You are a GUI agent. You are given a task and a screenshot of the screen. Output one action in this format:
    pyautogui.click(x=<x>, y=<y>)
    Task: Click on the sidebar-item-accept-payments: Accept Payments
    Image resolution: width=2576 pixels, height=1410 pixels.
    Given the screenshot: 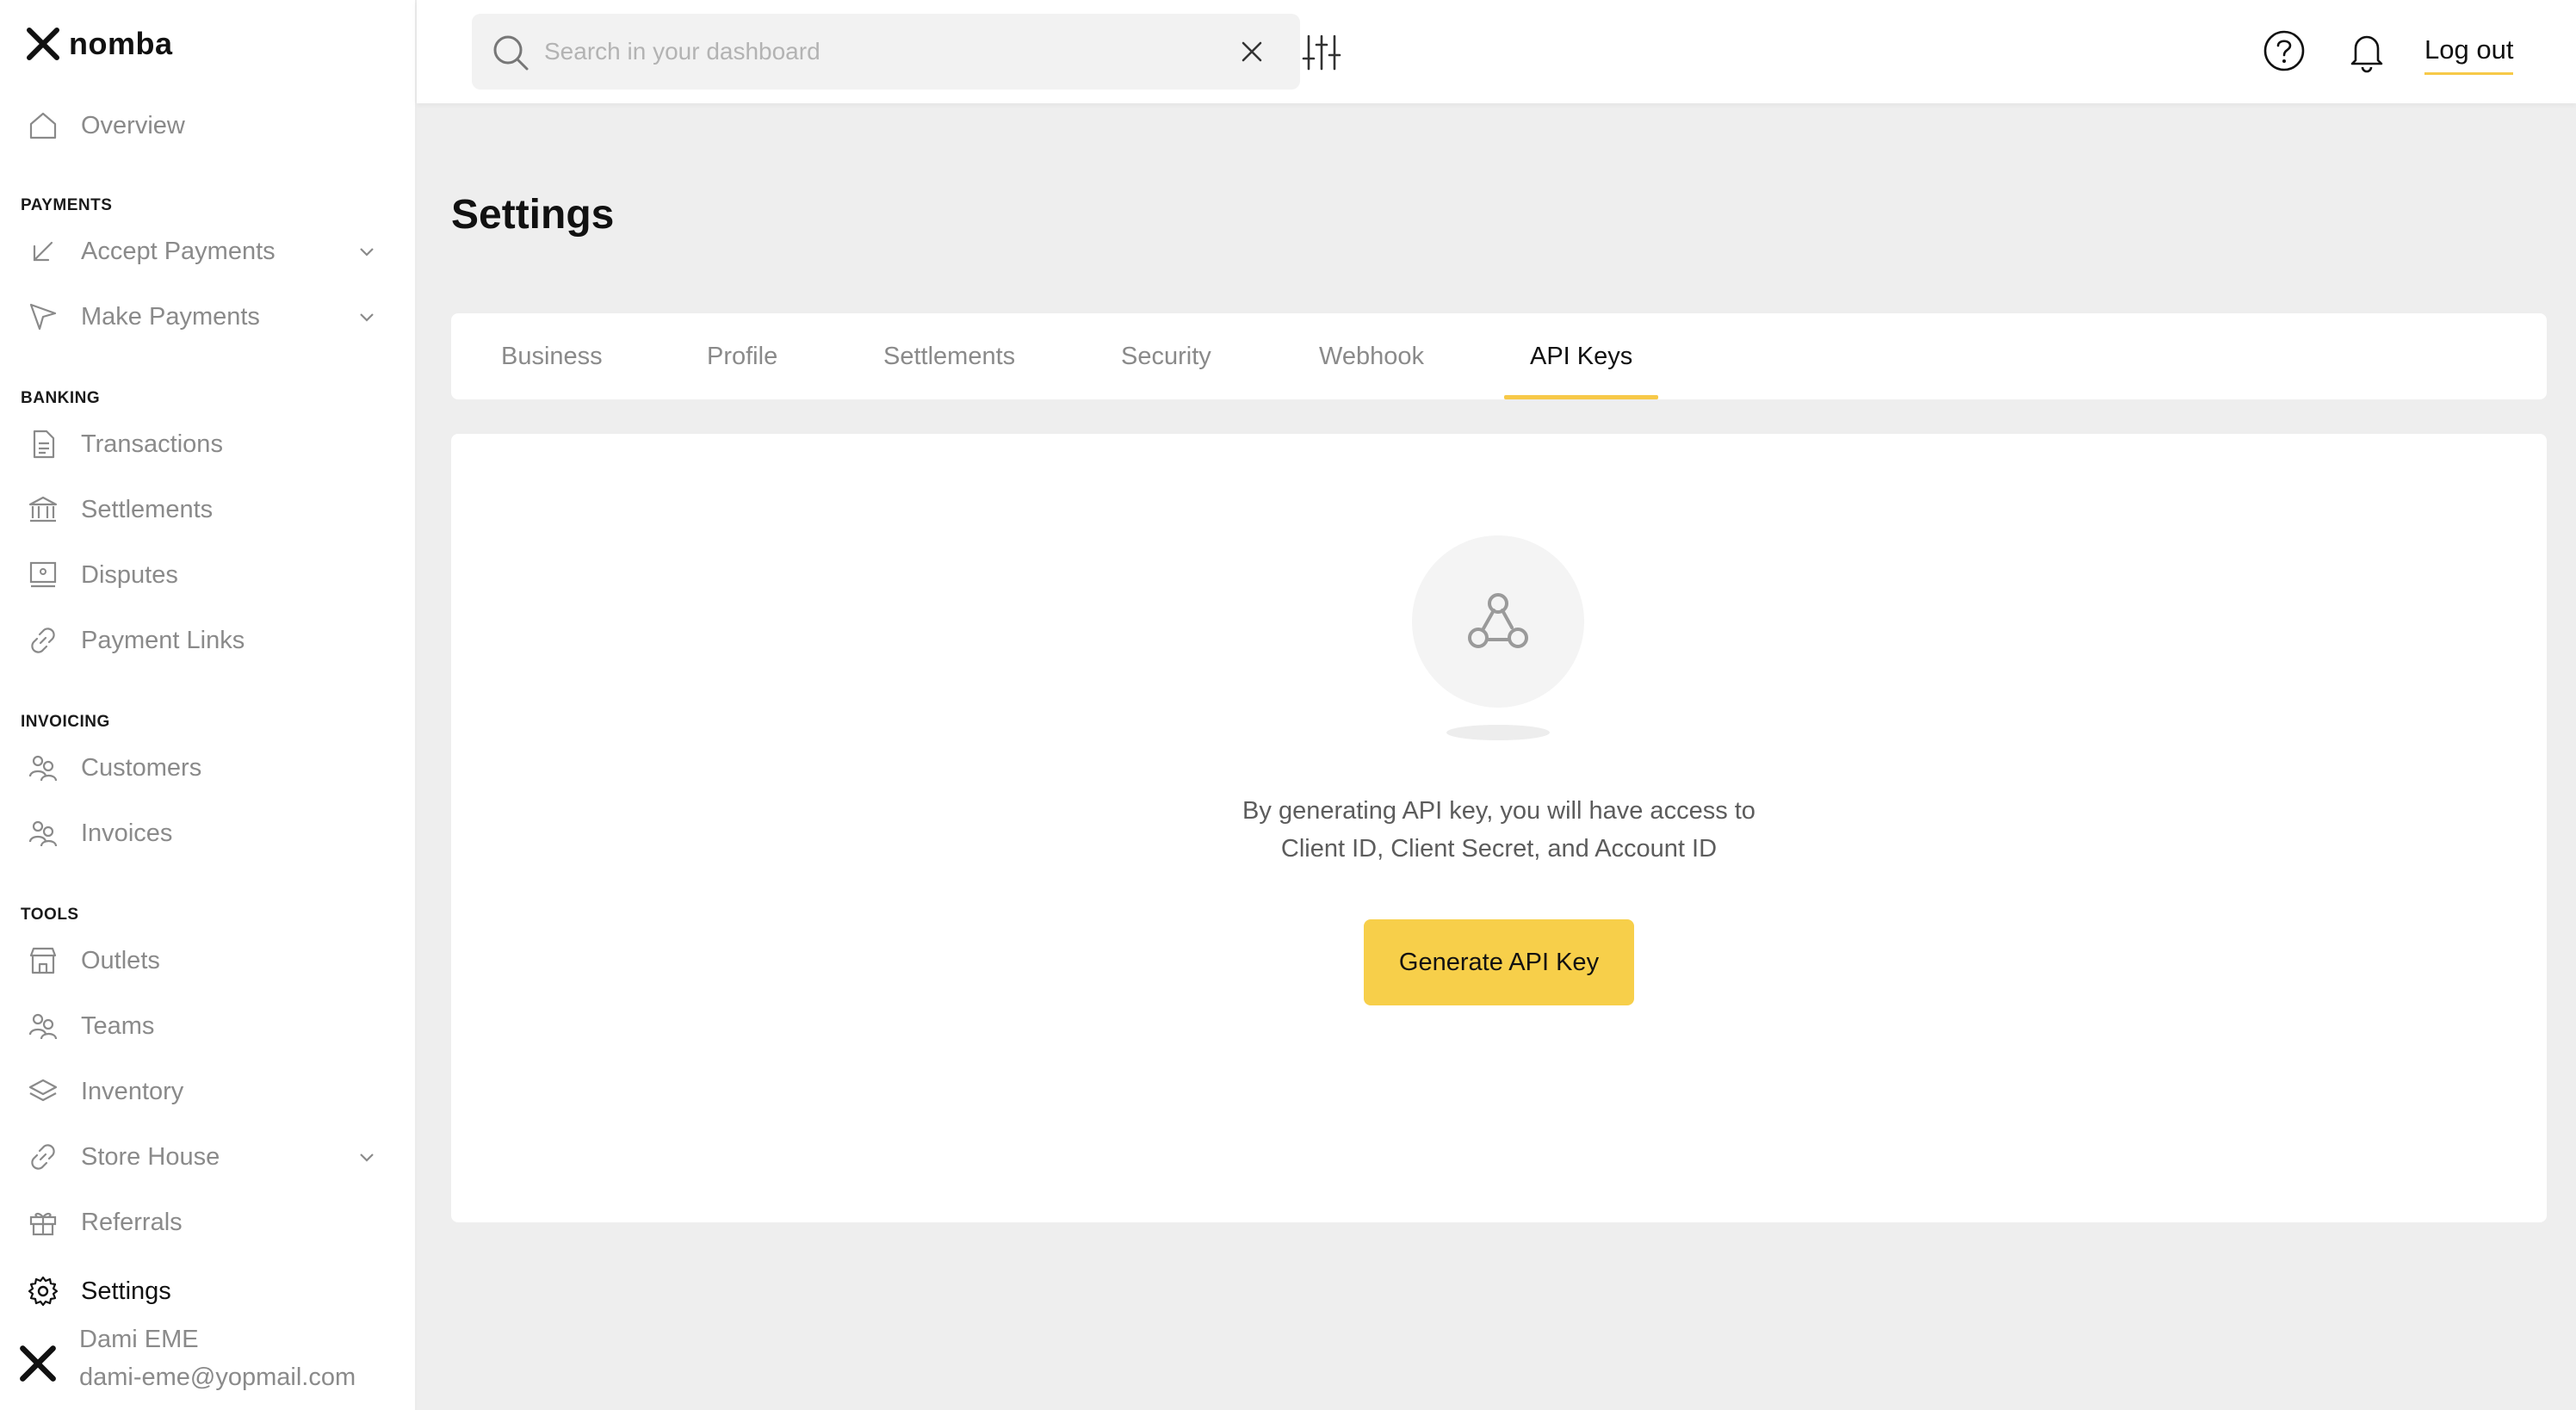 What is the action you would take?
    pyautogui.click(x=206, y=251)
    